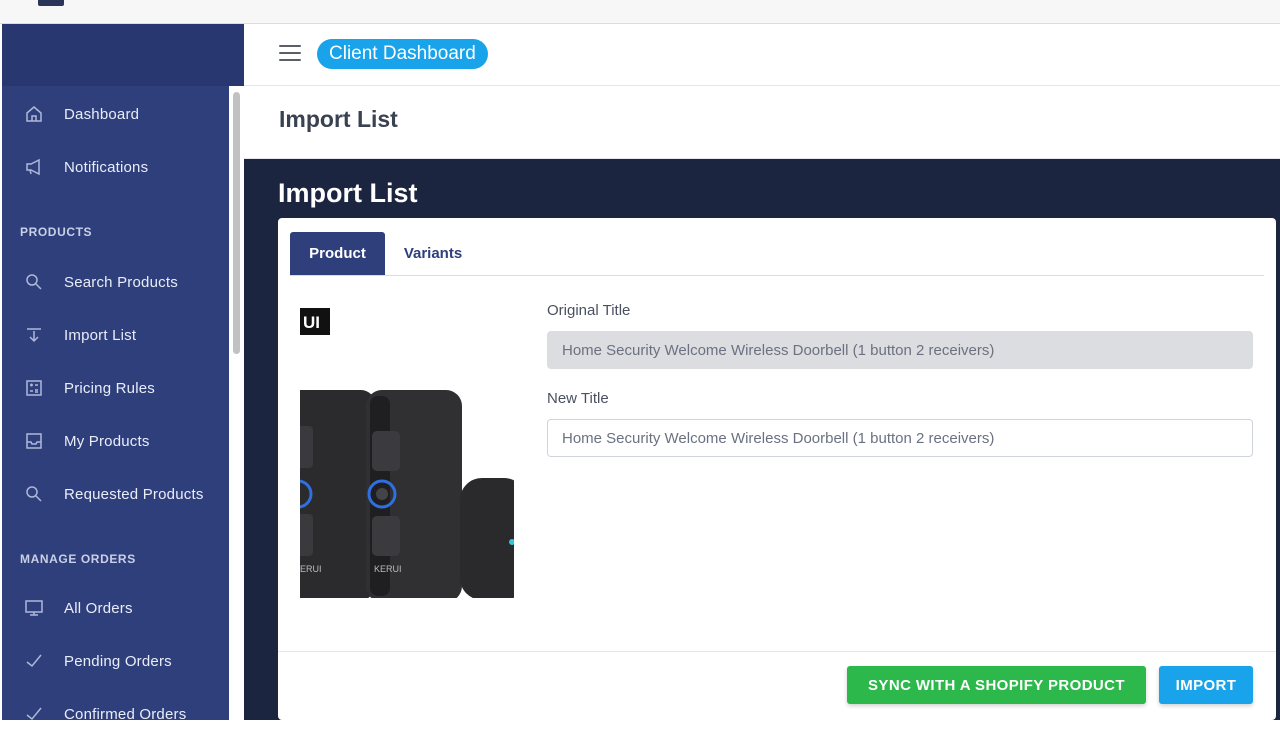 Image resolution: width=1280 pixels, height=734 pixels. Describe the element at coordinates (640, 12) in the screenshot. I see `browser-strip` at that location.